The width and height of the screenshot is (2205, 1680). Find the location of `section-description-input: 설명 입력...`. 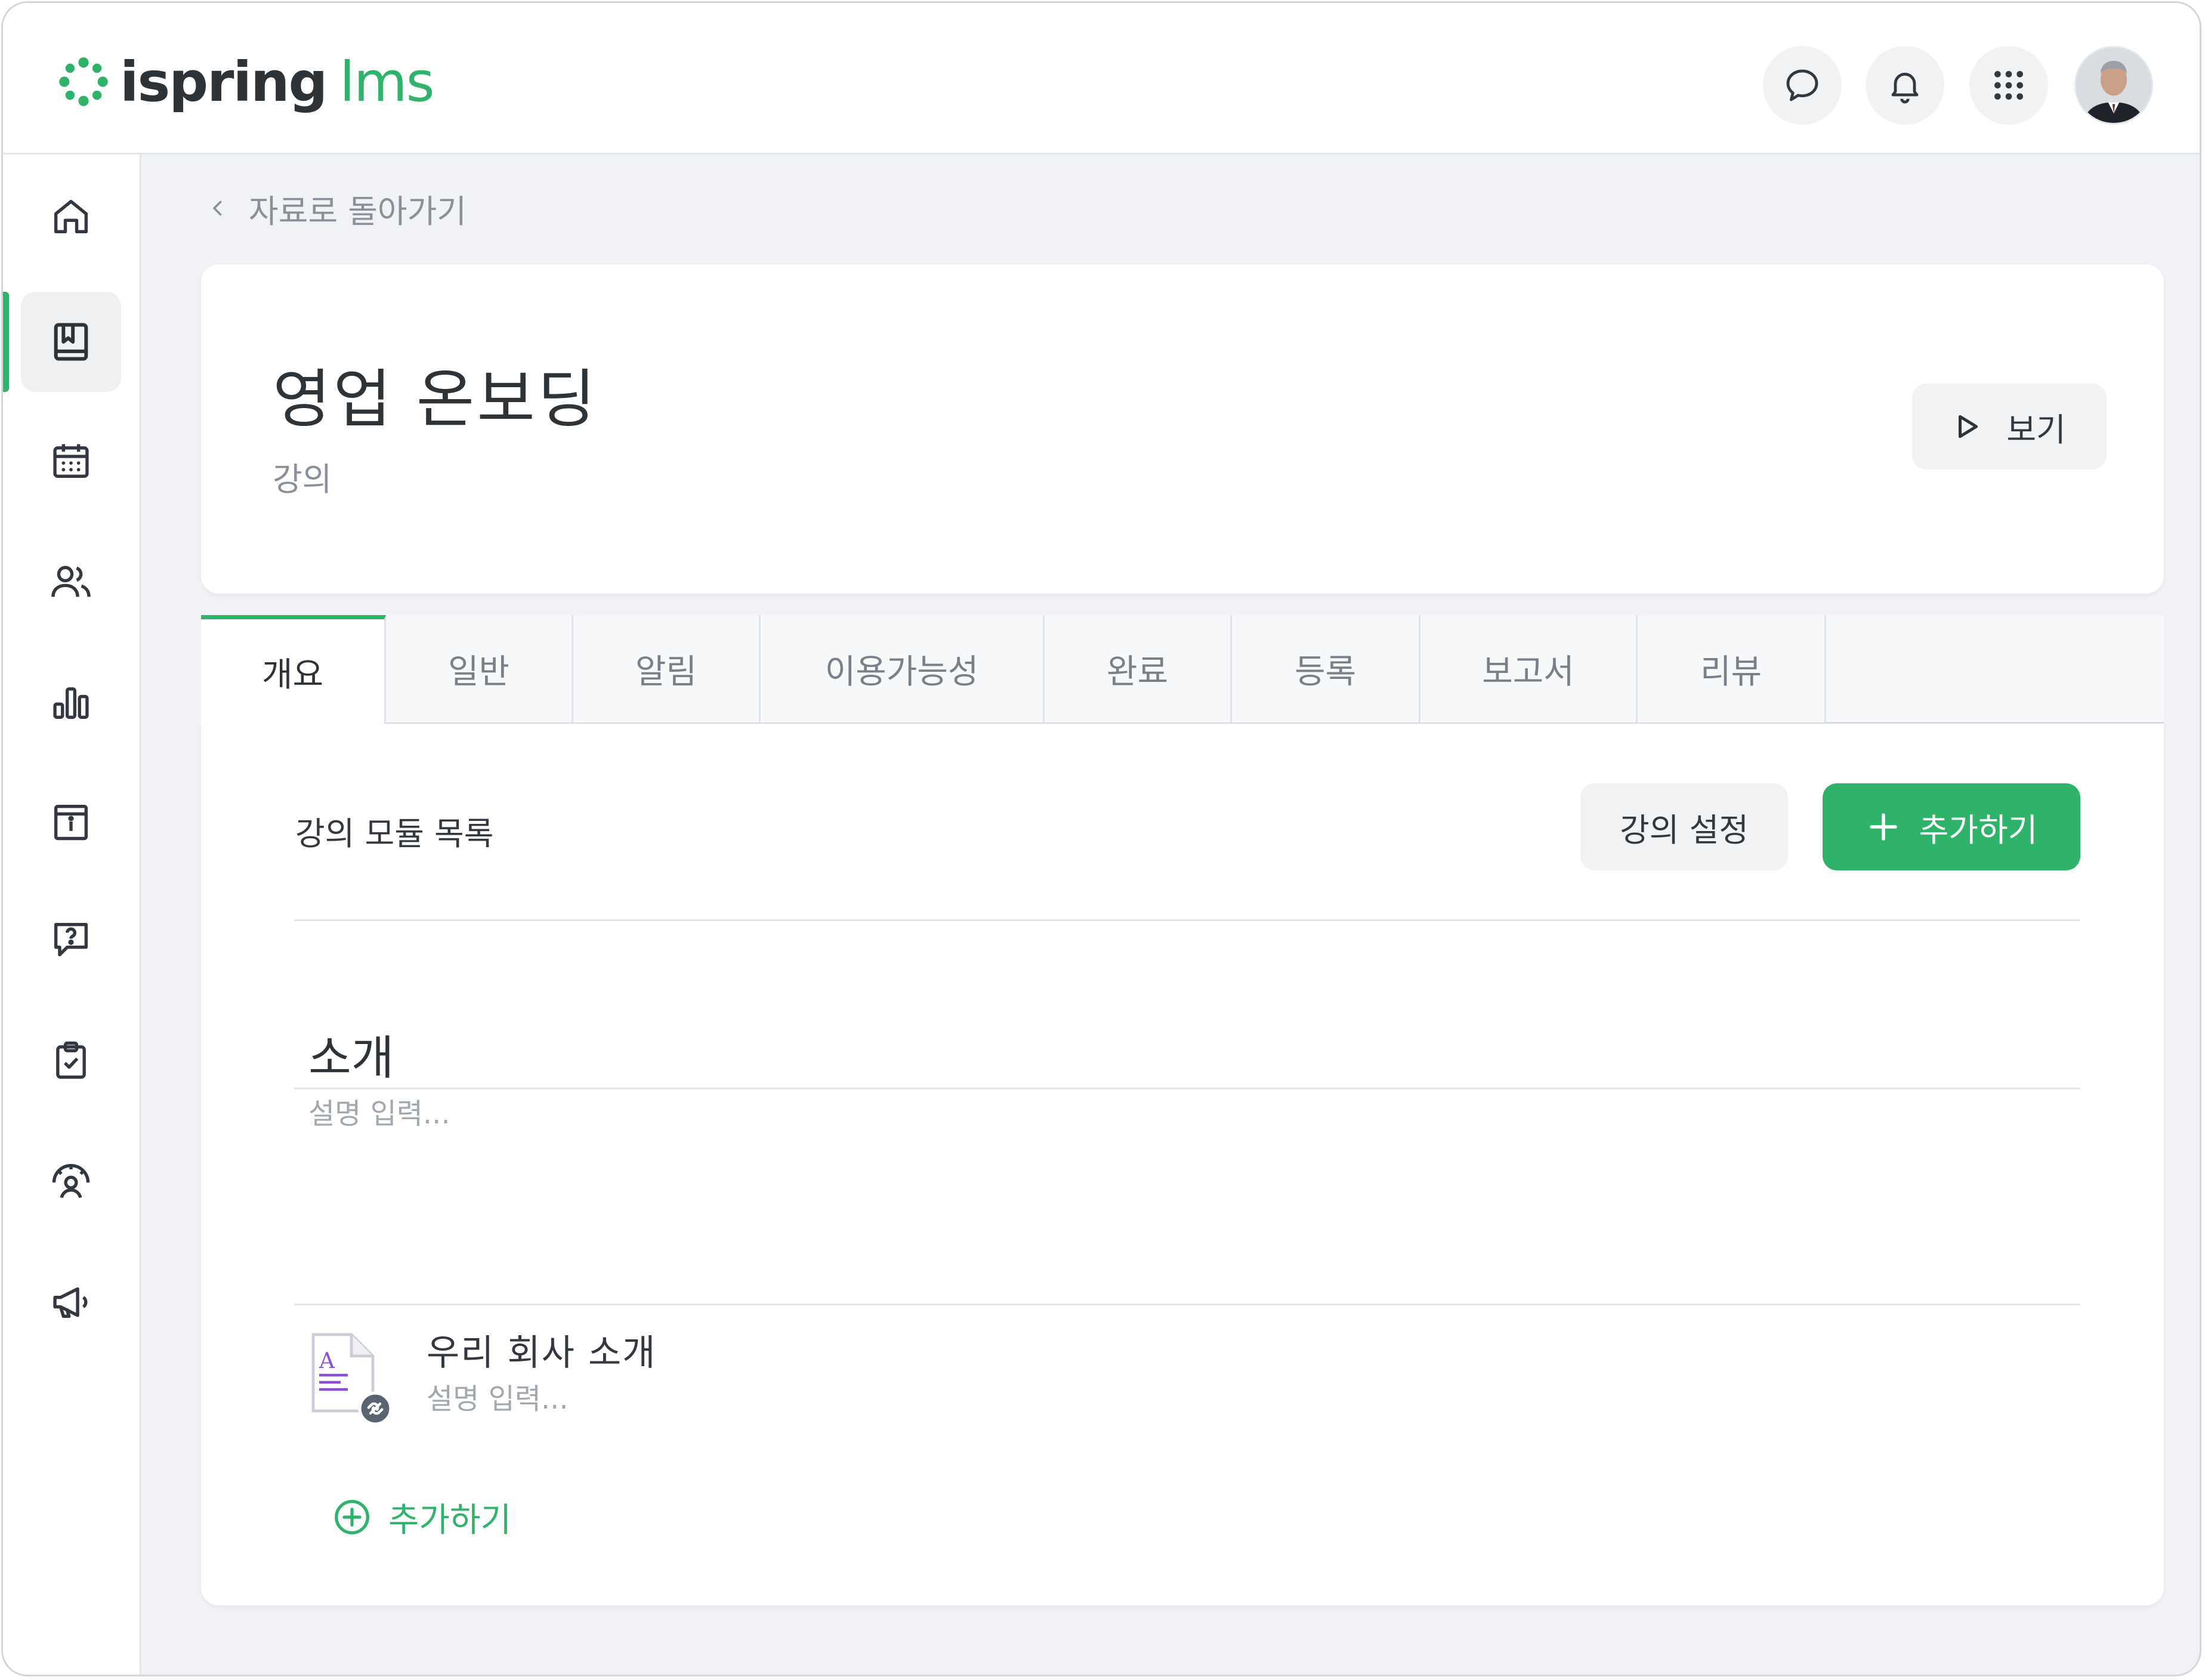

section-description-input: 설명 입력... is located at coordinates (379, 1111).